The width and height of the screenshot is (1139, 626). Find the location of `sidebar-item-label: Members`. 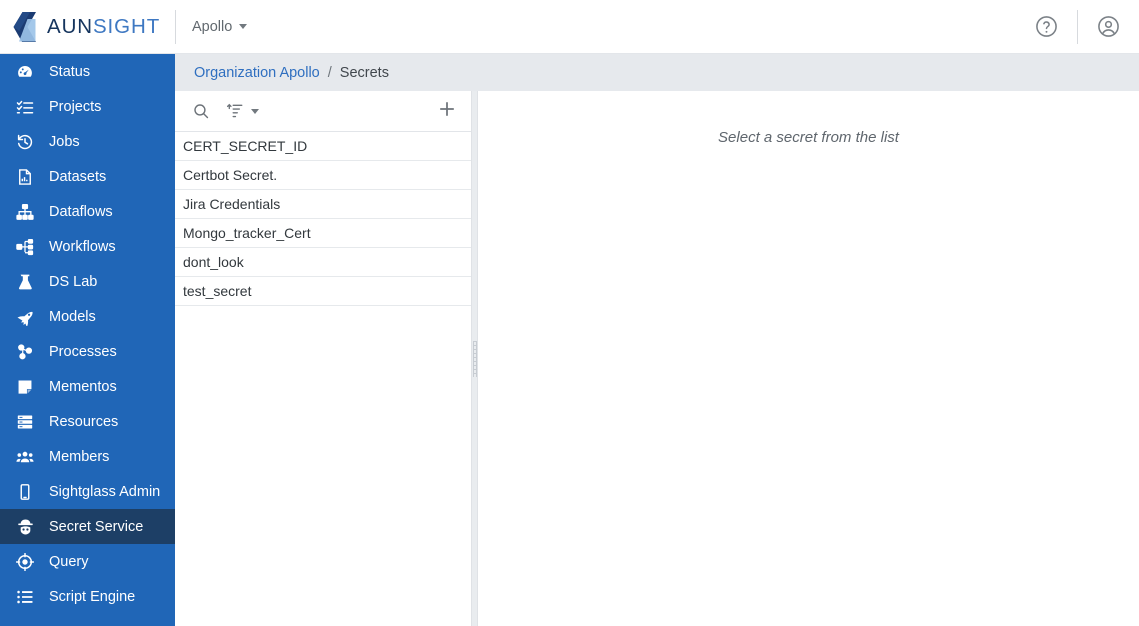

sidebar-item-label: Members is located at coordinates (79, 456).